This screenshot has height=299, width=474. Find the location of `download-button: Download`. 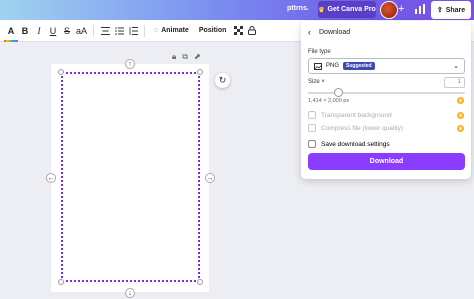

download-button: Download is located at coordinates (386, 161).